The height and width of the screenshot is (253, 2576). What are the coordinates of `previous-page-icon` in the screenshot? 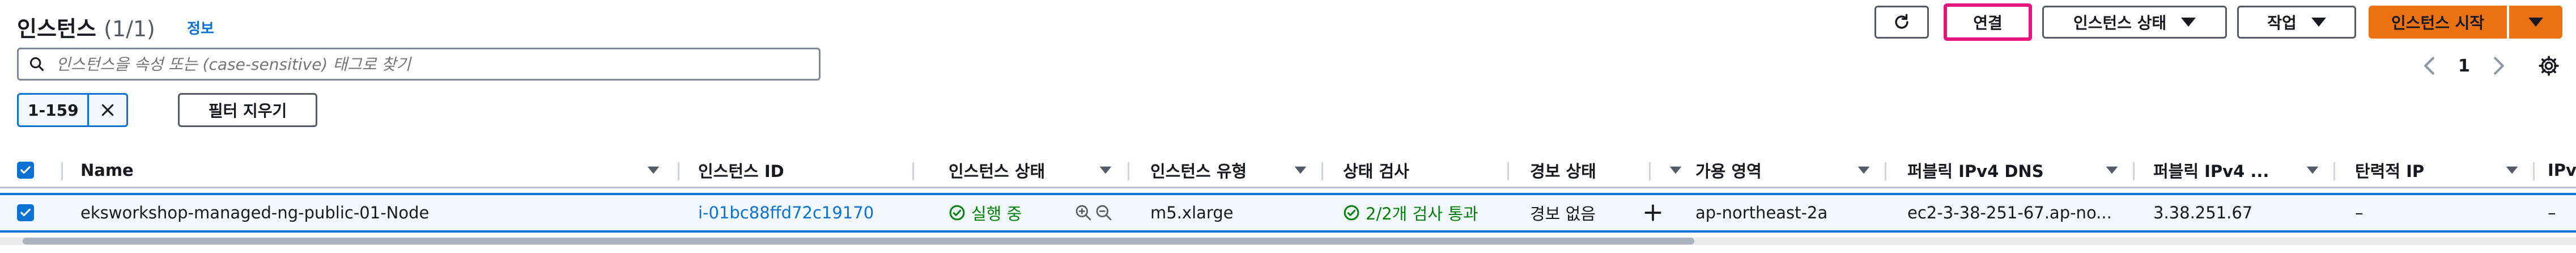 It's located at (2429, 65).